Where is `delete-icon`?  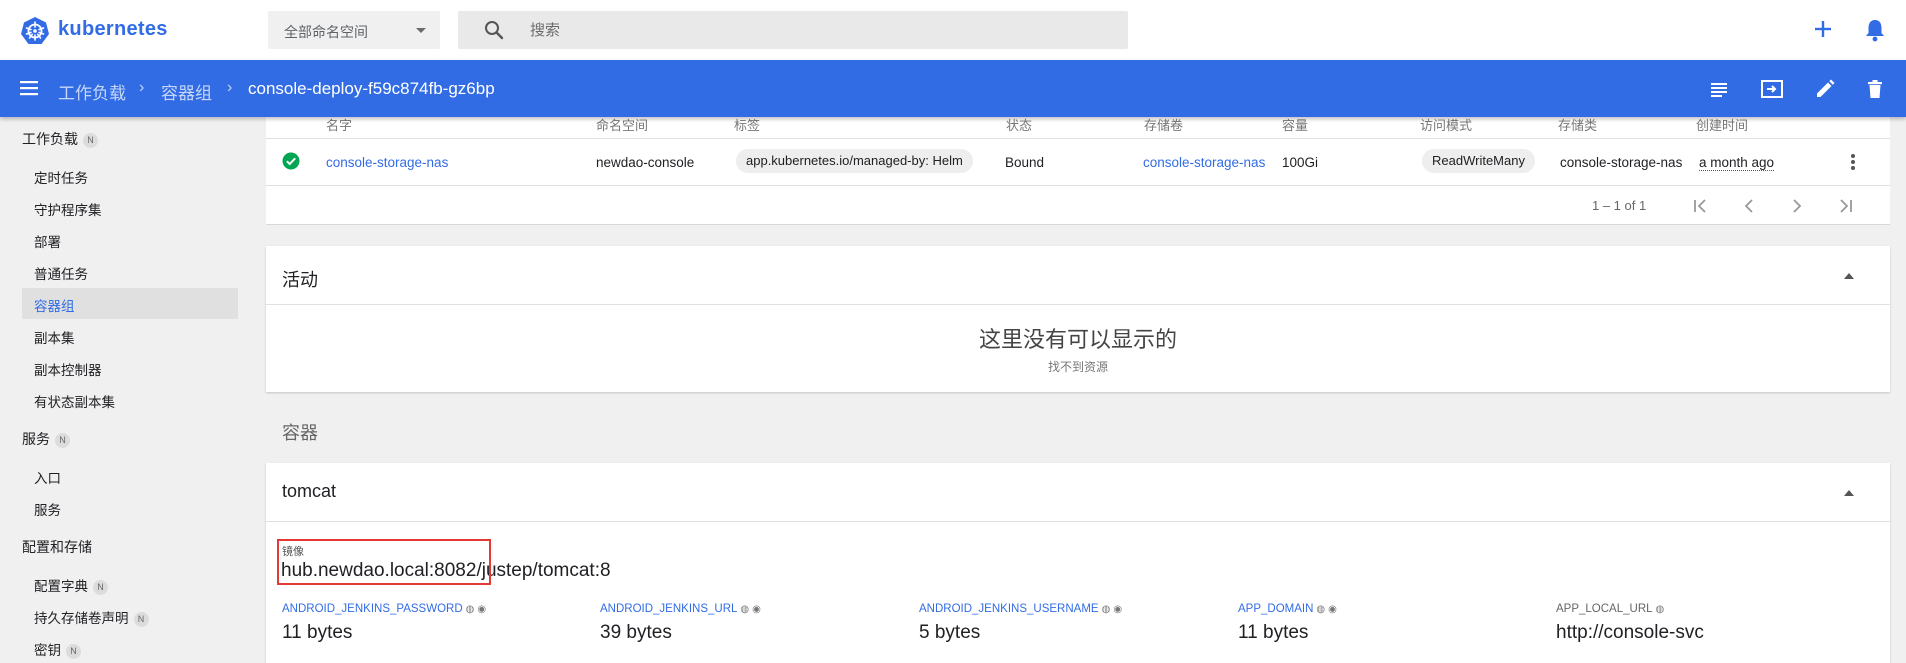
delete-icon is located at coordinates (1875, 89).